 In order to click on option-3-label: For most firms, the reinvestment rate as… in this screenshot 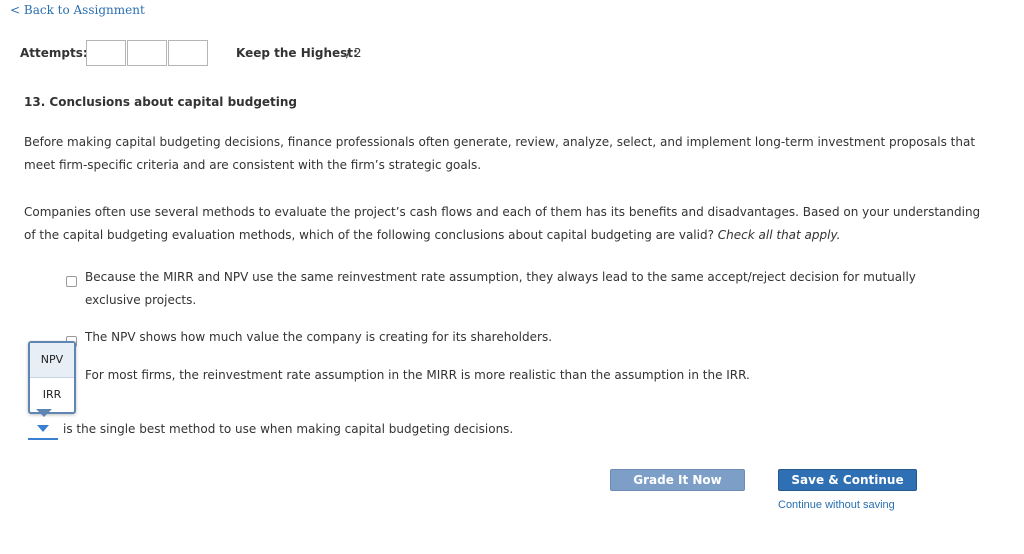, I will do `click(515, 375)`.